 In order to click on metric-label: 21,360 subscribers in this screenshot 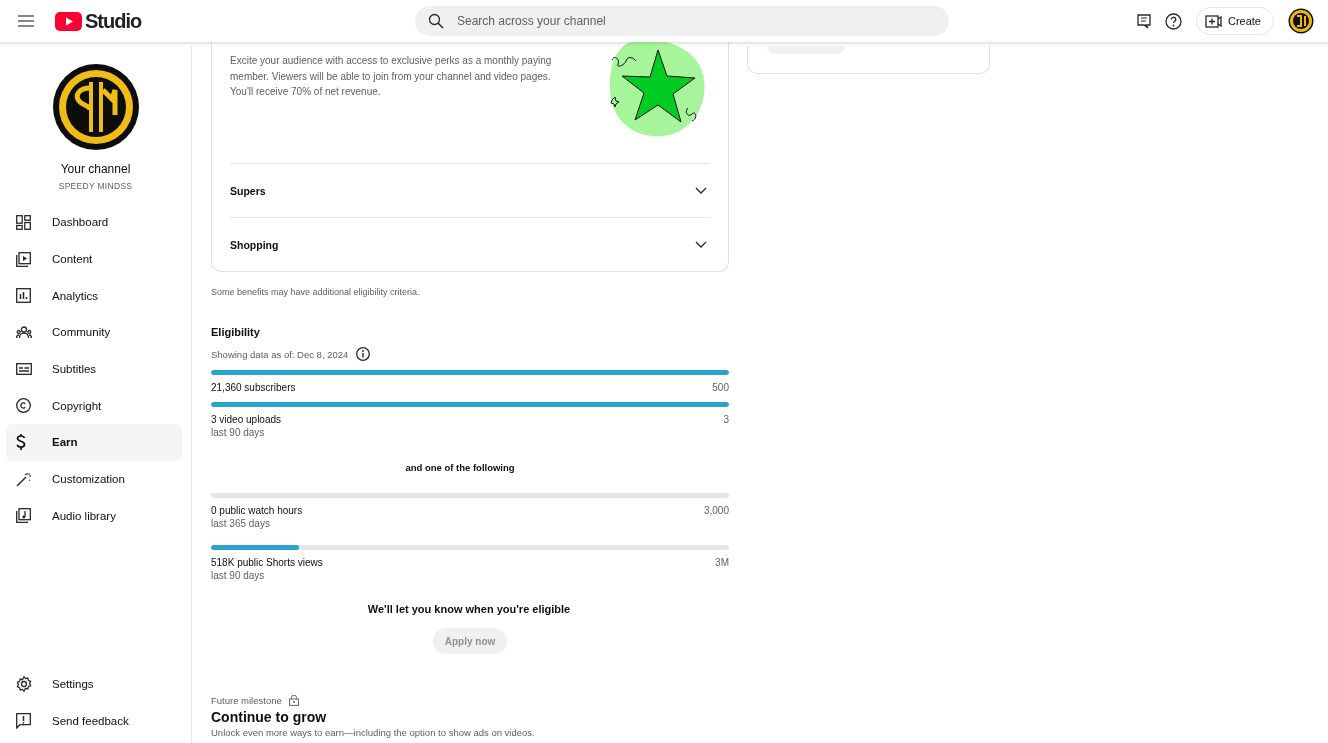, I will do `click(253, 387)`.